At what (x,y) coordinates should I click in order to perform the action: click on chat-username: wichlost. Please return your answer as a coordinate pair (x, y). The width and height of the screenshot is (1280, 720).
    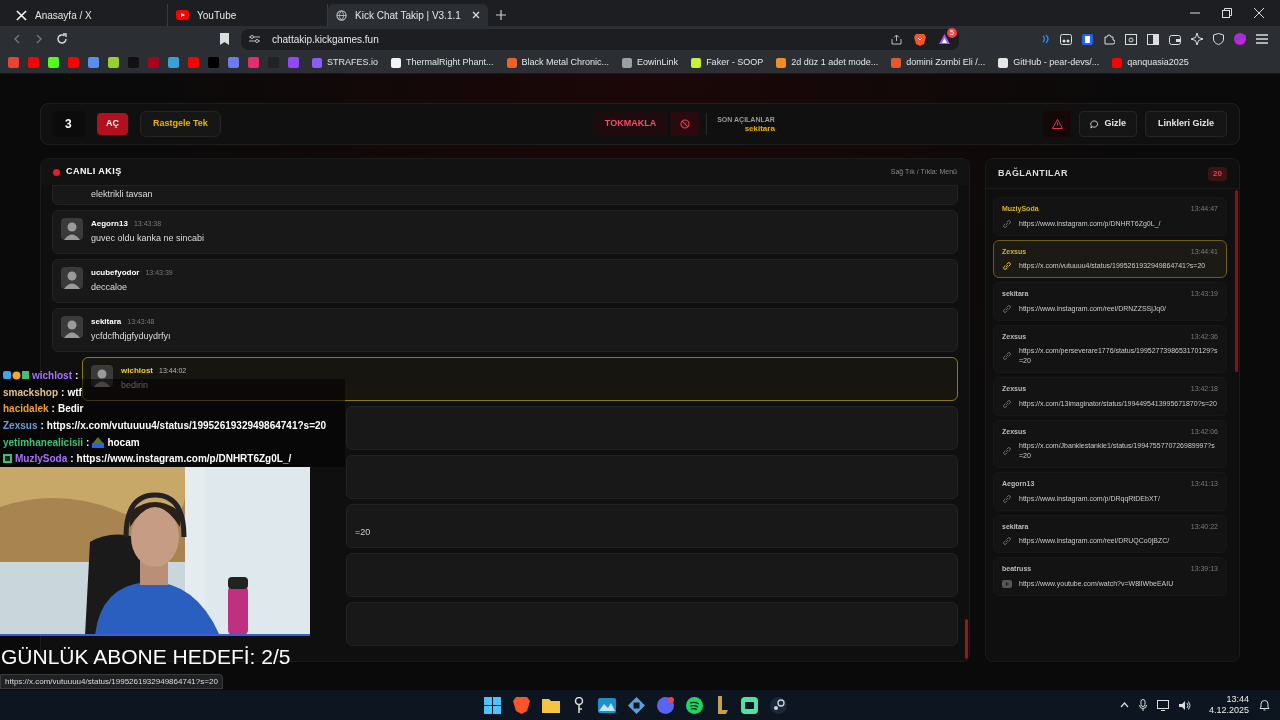
    Looking at the image, I should click on (52, 375).